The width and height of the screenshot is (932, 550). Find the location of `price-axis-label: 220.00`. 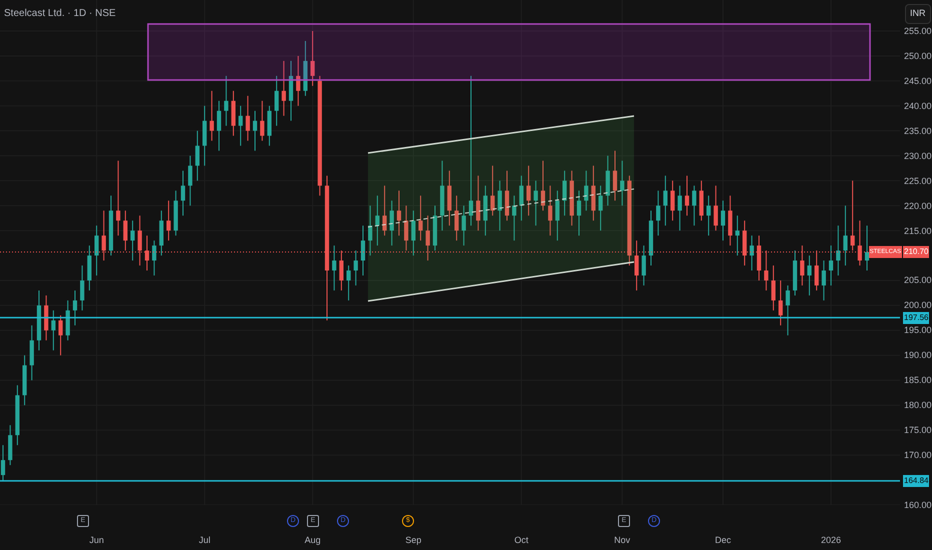

price-axis-label: 220.00 is located at coordinates (918, 205).